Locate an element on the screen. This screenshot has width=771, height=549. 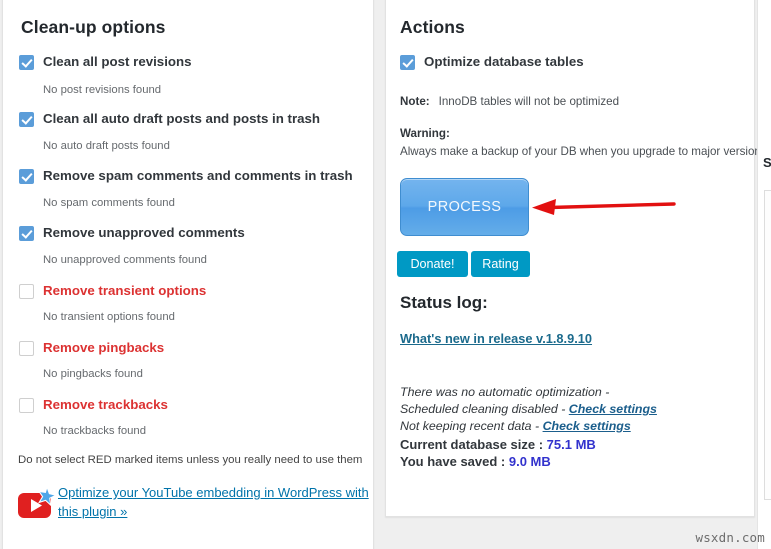
optimize-database-tables-checkbox is located at coordinates (407, 62).